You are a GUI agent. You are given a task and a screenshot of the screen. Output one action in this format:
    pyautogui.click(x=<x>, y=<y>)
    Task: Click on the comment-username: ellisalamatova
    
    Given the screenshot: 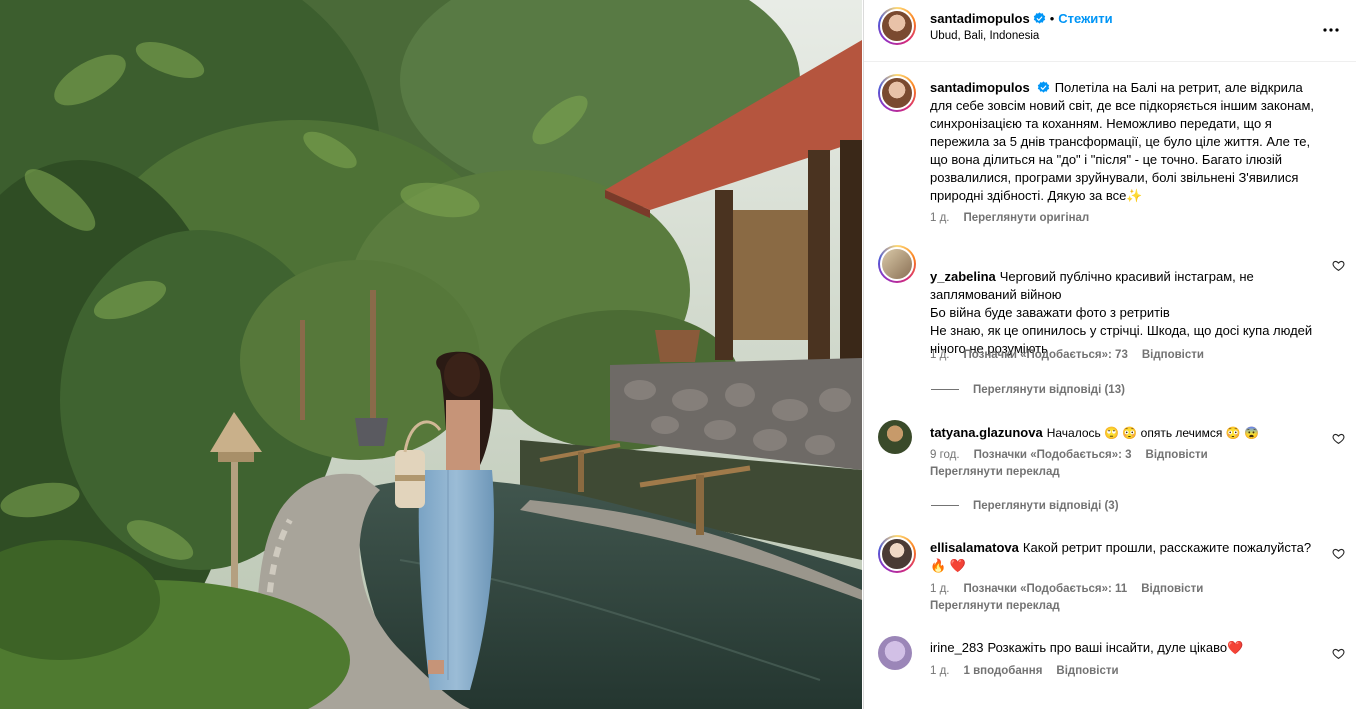 What is the action you would take?
    pyautogui.click(x=974, y=547)
    